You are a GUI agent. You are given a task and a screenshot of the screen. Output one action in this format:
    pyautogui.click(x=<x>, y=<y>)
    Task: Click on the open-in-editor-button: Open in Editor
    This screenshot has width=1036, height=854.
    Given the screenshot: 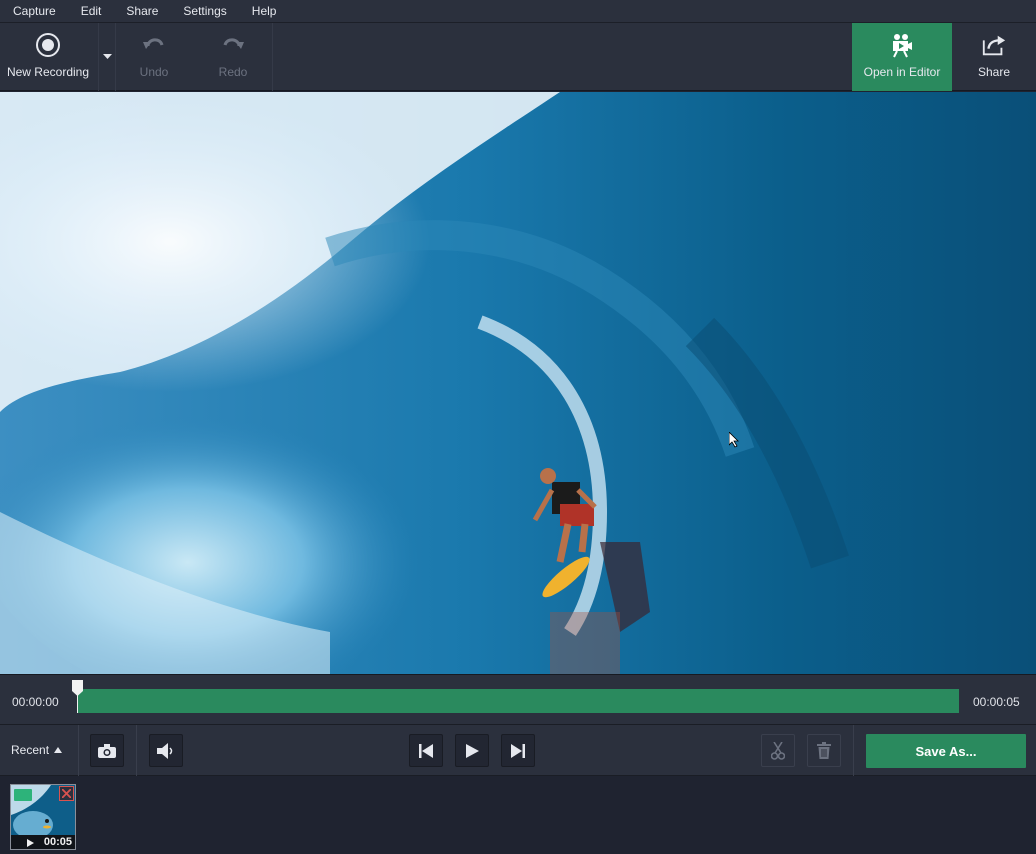 What is the action you would take?
    pyautogui.click(x=902, y=57)
    